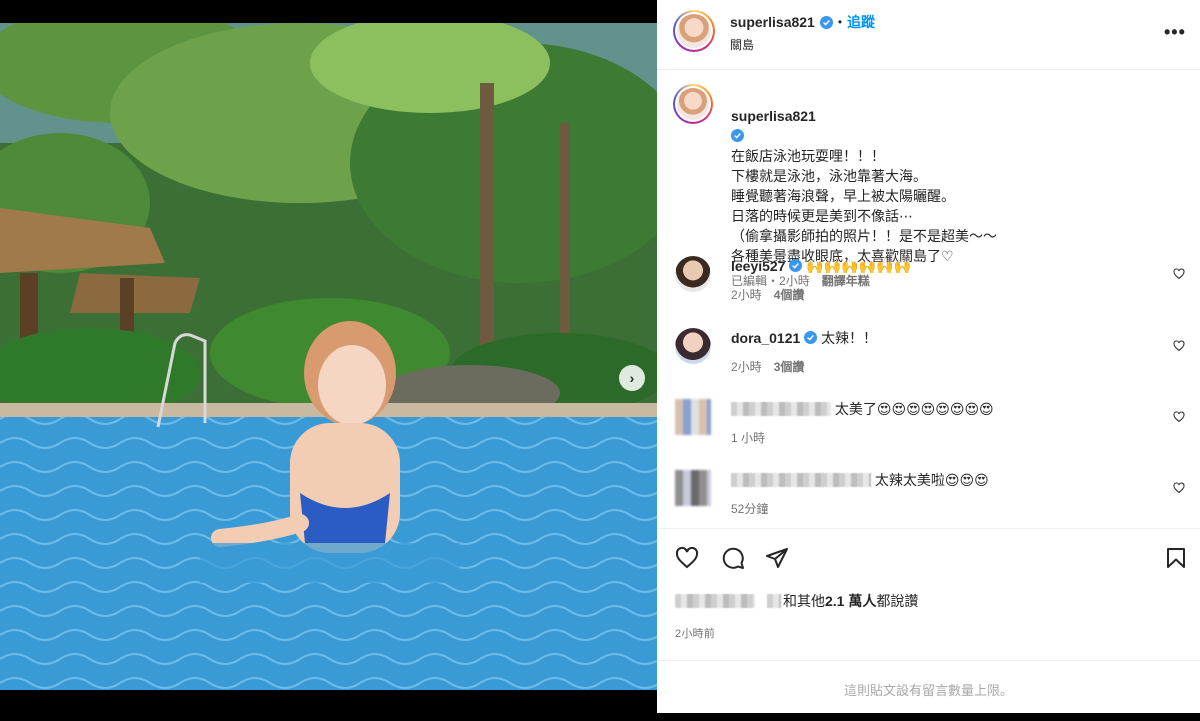 The image size is (1200, 721). I want to click on comment-text: 太辣太美啦😍😍😍, so click(946, 480).